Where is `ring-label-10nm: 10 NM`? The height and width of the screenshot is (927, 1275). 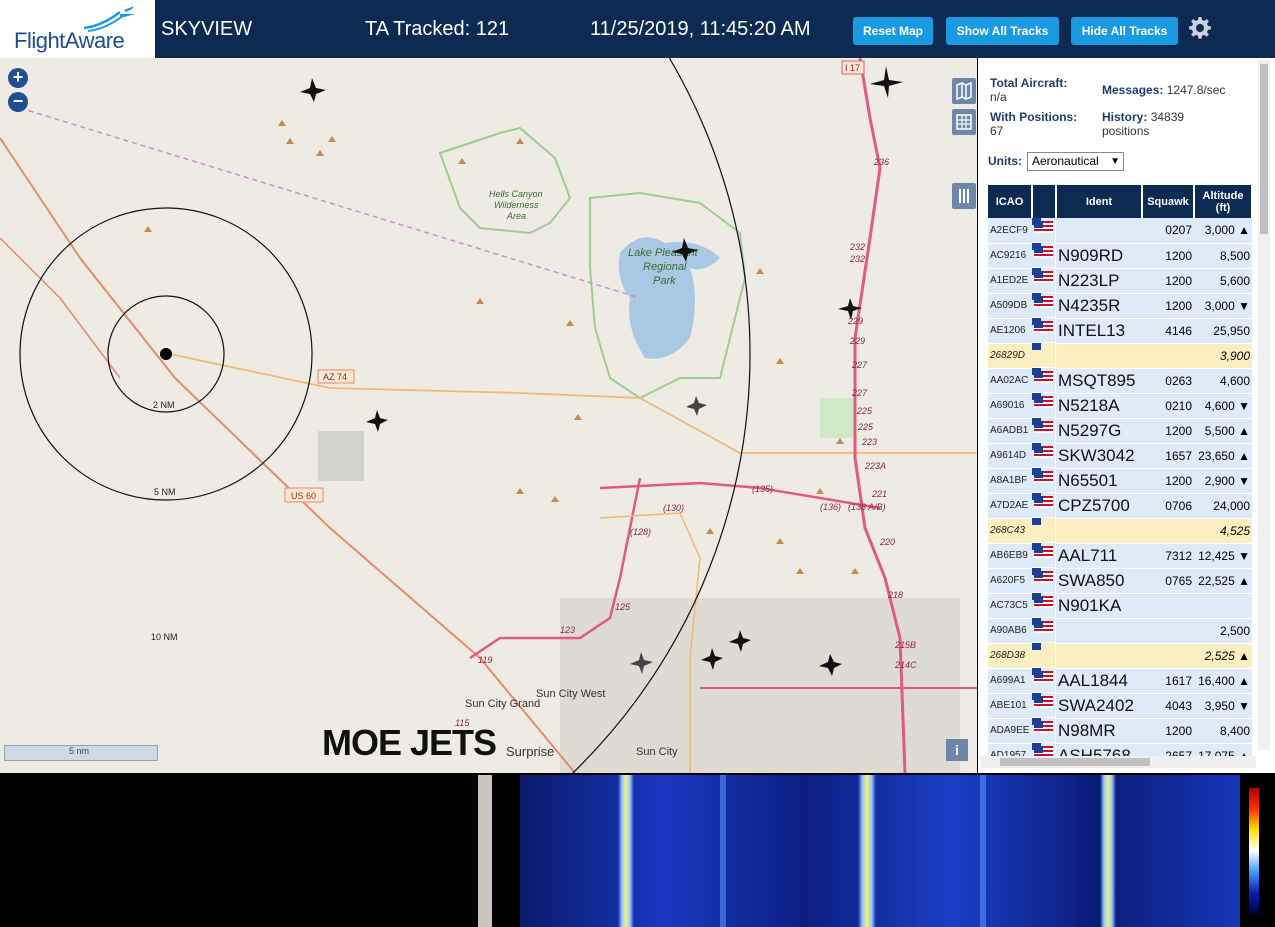
ring-label-10nm: 10 NM is located at coordinates (164, 637).